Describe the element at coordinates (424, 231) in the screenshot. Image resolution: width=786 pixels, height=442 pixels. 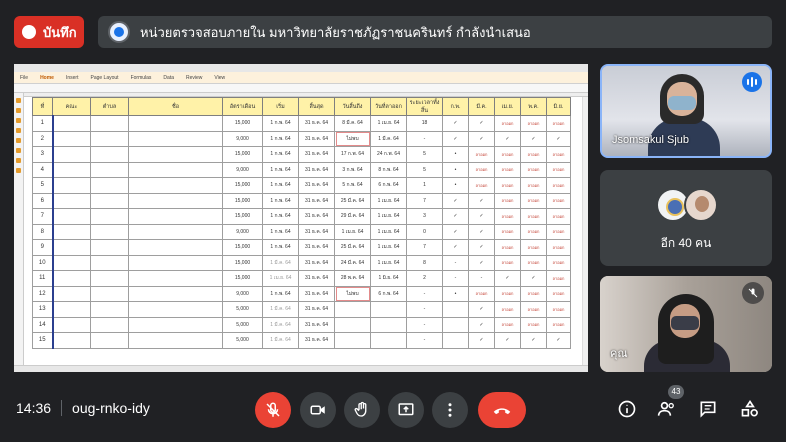
I see `table-cell: 0` at that location.